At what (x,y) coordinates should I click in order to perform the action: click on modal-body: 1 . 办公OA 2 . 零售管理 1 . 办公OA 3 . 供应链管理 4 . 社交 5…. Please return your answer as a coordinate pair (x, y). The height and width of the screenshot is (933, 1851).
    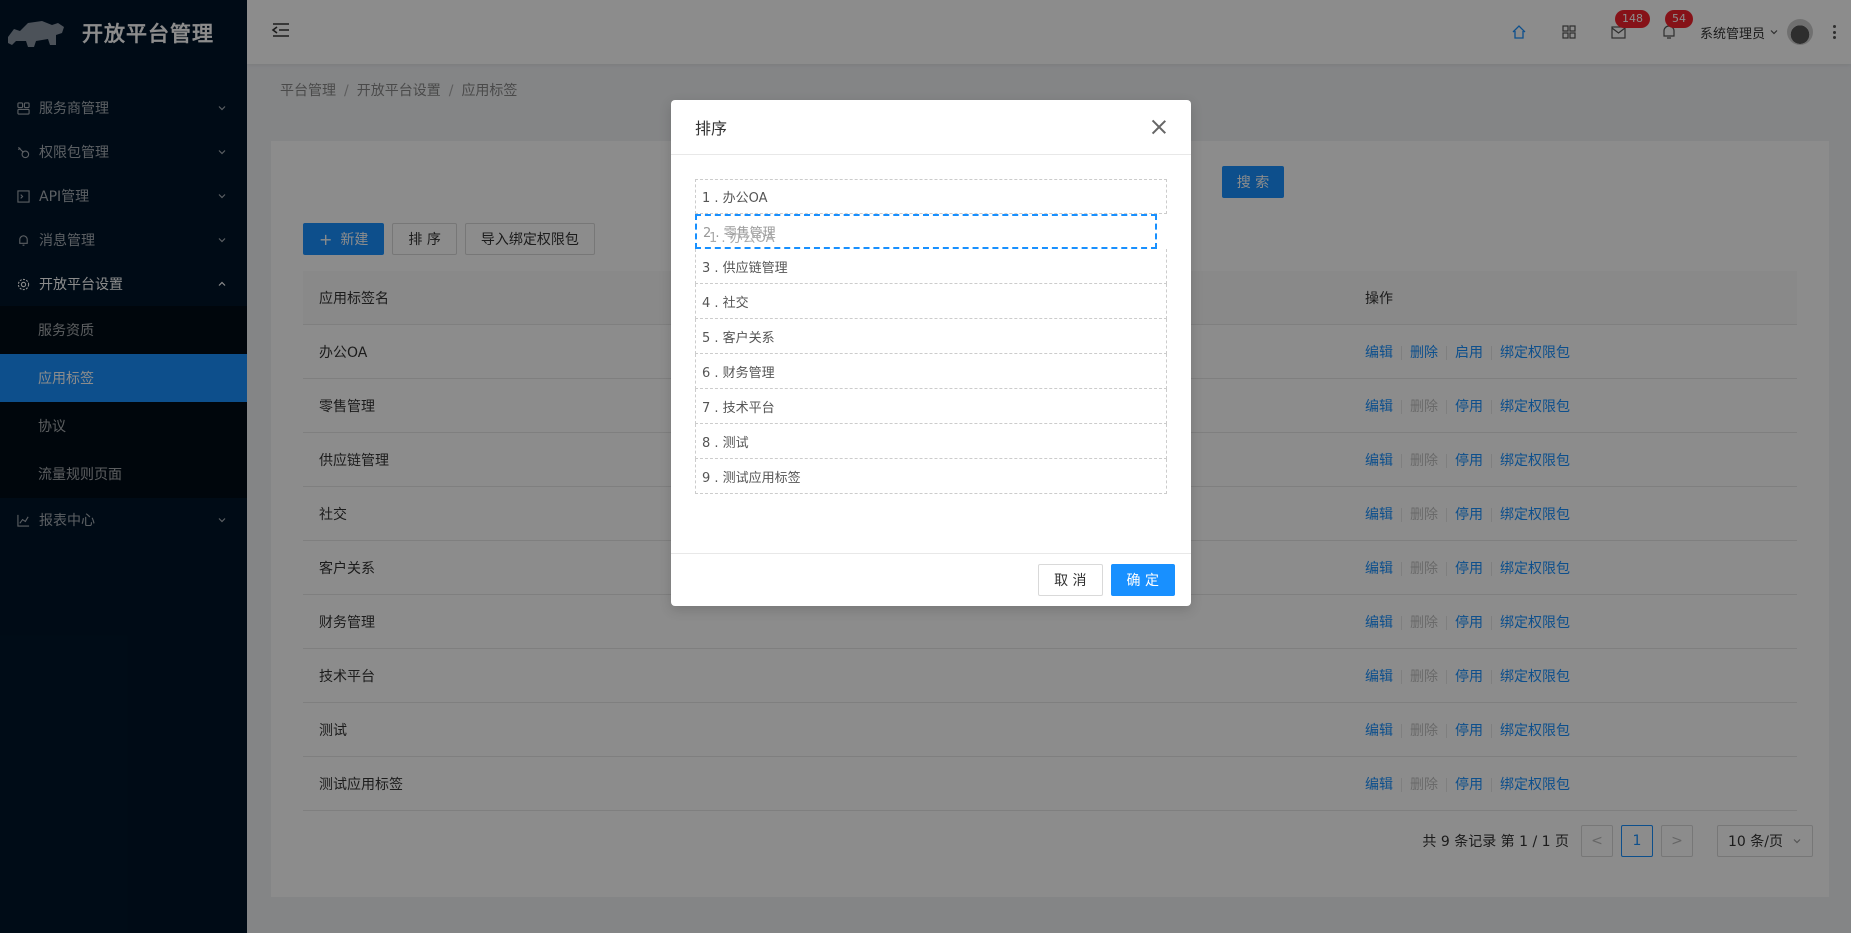
    Looking at the image, I should click on (931, 354).